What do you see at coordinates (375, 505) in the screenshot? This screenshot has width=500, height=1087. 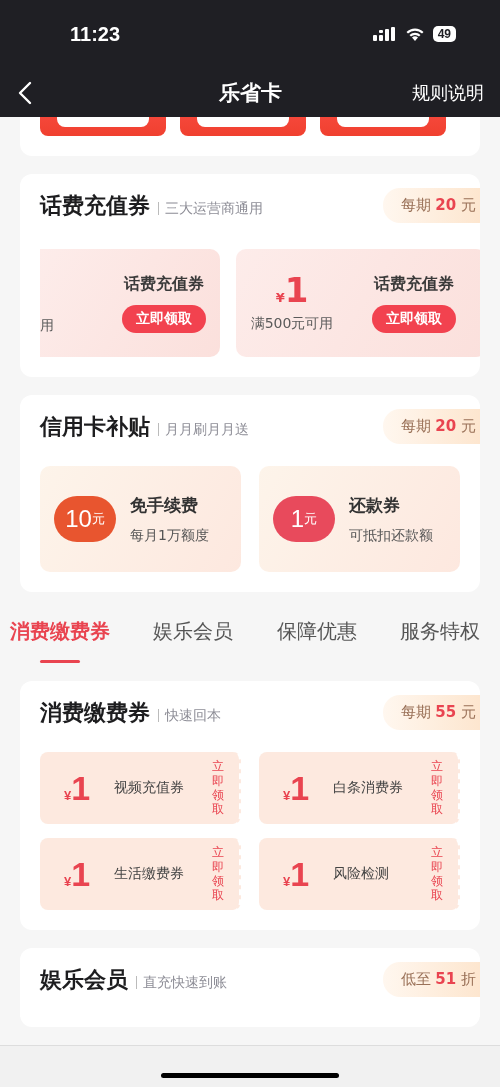 I see `tile-title: 还款券` at bounding box center [375, 505].